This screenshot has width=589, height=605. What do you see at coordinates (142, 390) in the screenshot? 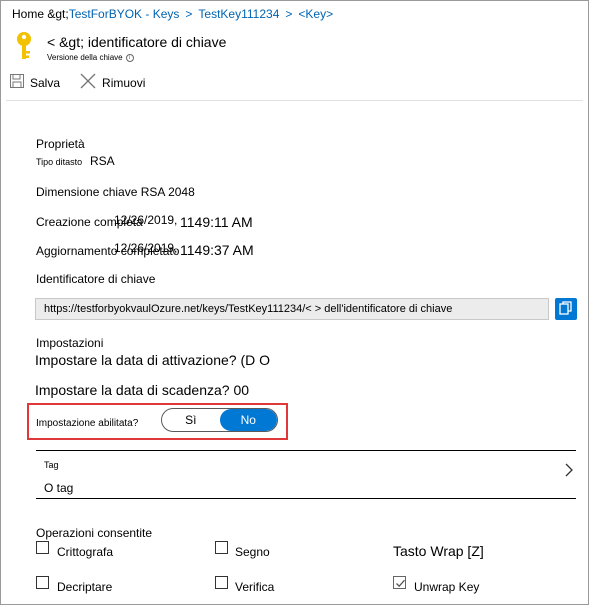
I see `expiration-date-text: Impostare la data di scadenza? 00` at bounding box center [142, 390].